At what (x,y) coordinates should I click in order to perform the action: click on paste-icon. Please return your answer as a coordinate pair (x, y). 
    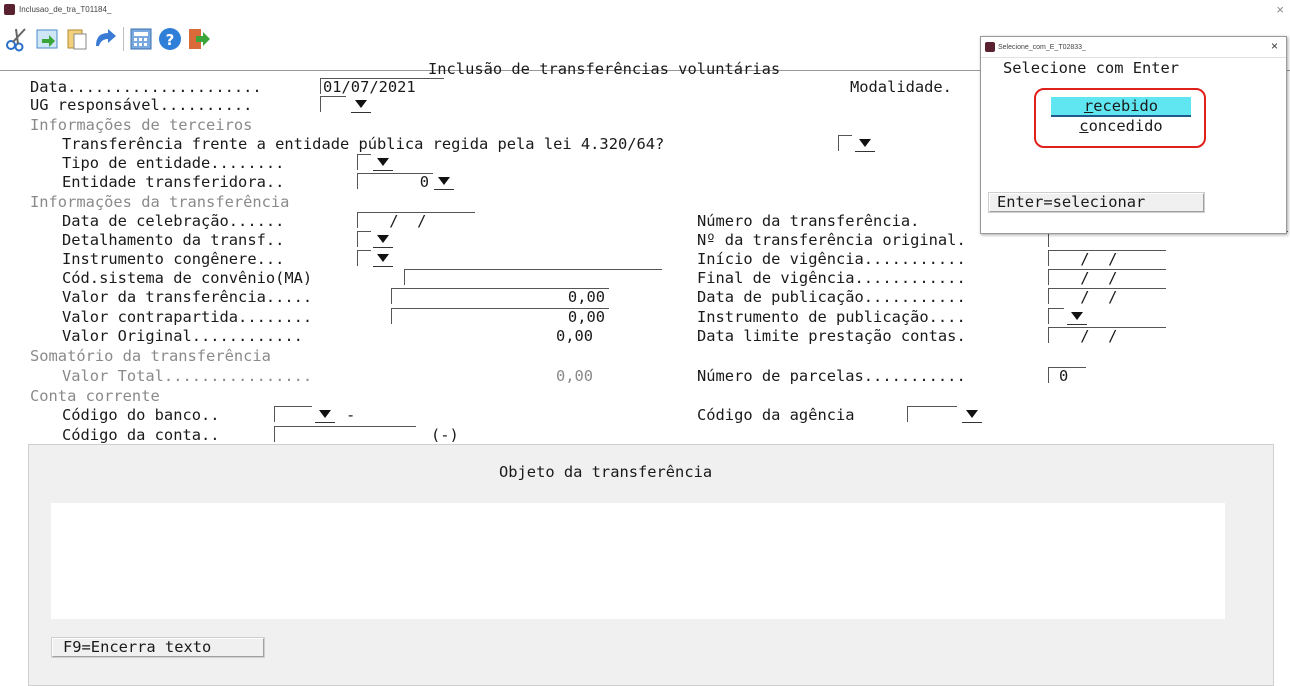
    Looking at the image, I should click on (77, 39).